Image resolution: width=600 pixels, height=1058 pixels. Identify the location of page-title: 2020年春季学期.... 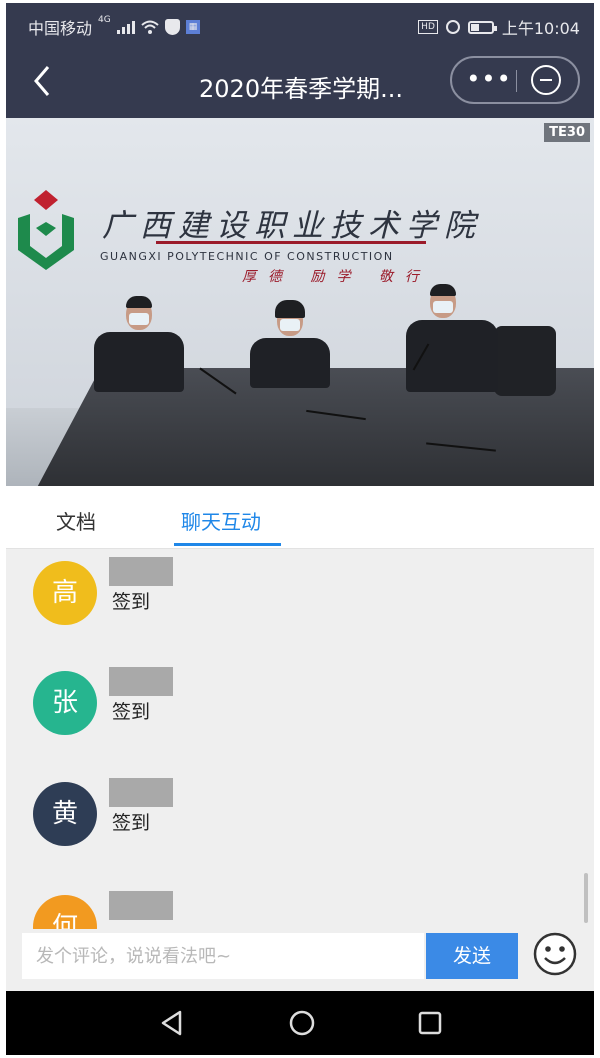
(301, 89).